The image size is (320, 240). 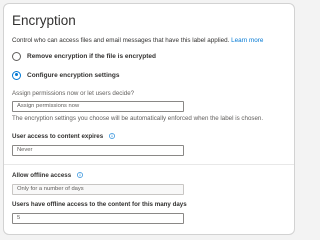 I want to click on radio-button-checked, so click(x=16, y=75).